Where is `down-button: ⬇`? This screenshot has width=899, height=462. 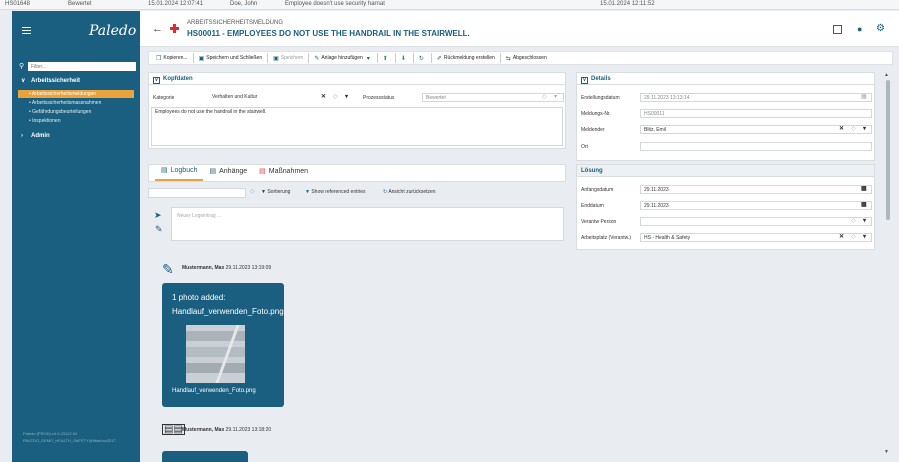 down-button: ⬇ is located at coordinates (404, 58).